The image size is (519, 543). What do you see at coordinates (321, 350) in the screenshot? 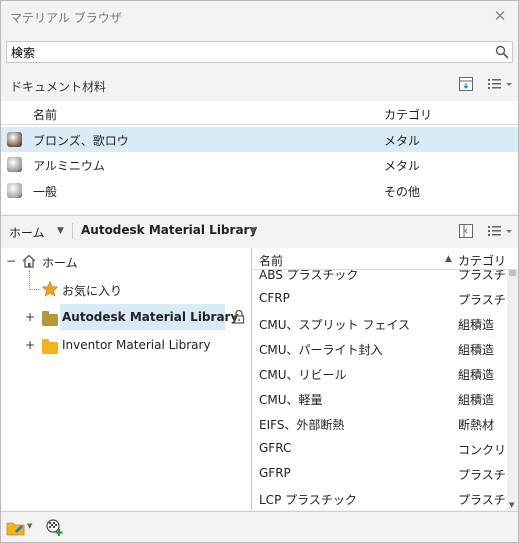
I see `material-name: CMU、パーライト封入` at bounding box center [321, 350].